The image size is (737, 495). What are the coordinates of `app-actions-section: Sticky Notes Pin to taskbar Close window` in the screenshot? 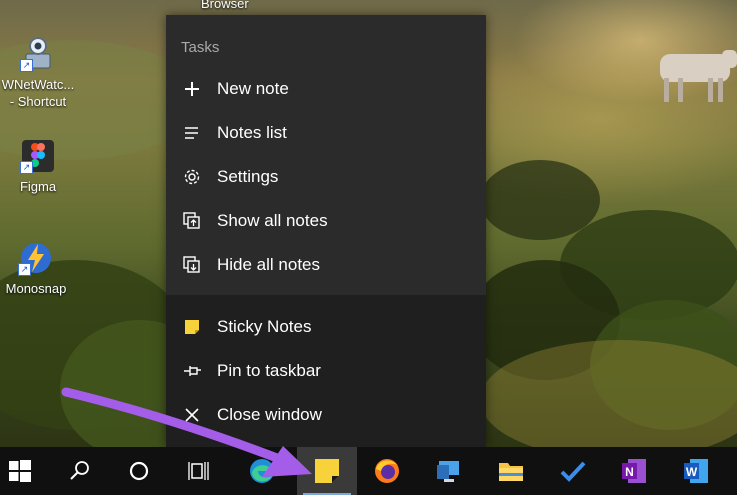 It's located at (326, 371).